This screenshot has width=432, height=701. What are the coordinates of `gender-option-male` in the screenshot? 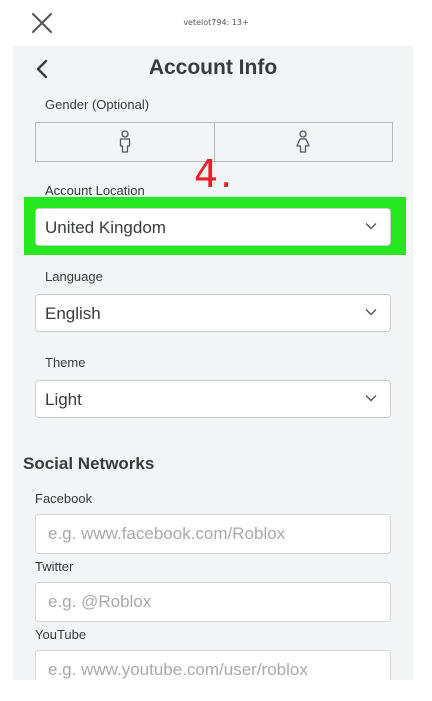 It's located at (125, 142).